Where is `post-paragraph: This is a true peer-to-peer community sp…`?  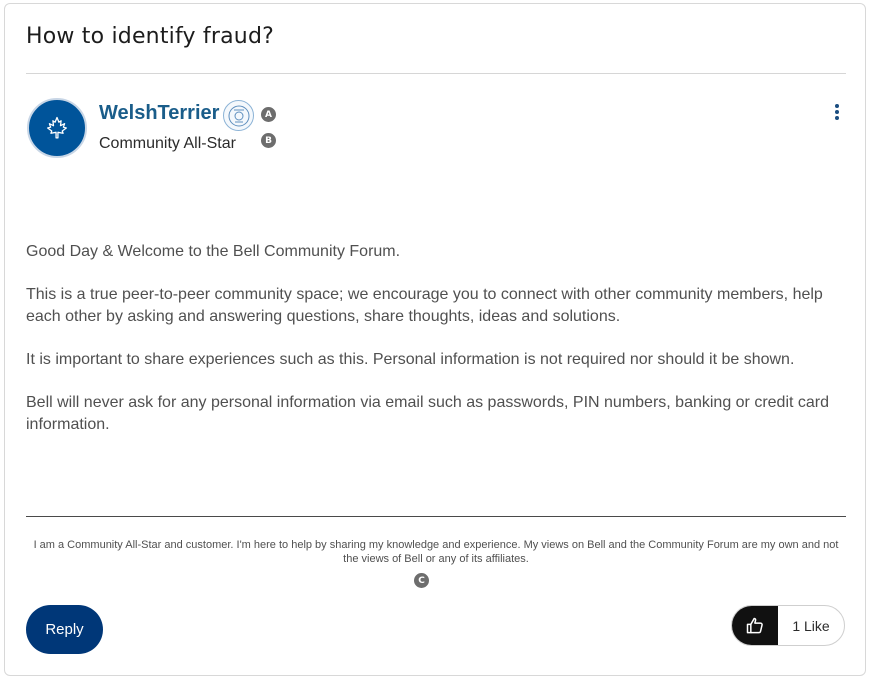
post-paragraph: This is a true peer-to-peer community sp… is located at coordinates (424, 305).